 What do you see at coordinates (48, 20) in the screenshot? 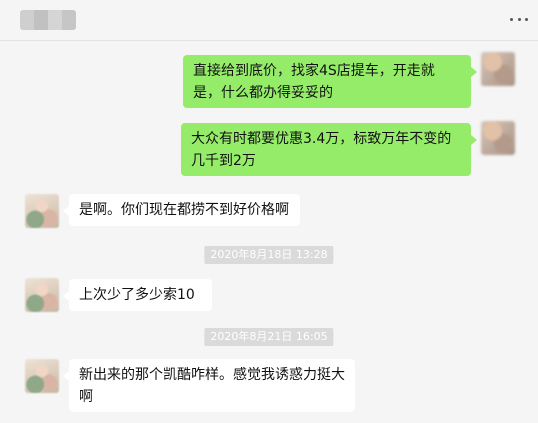
I see `contact-name-blurred` at bounding box center [48, 20].